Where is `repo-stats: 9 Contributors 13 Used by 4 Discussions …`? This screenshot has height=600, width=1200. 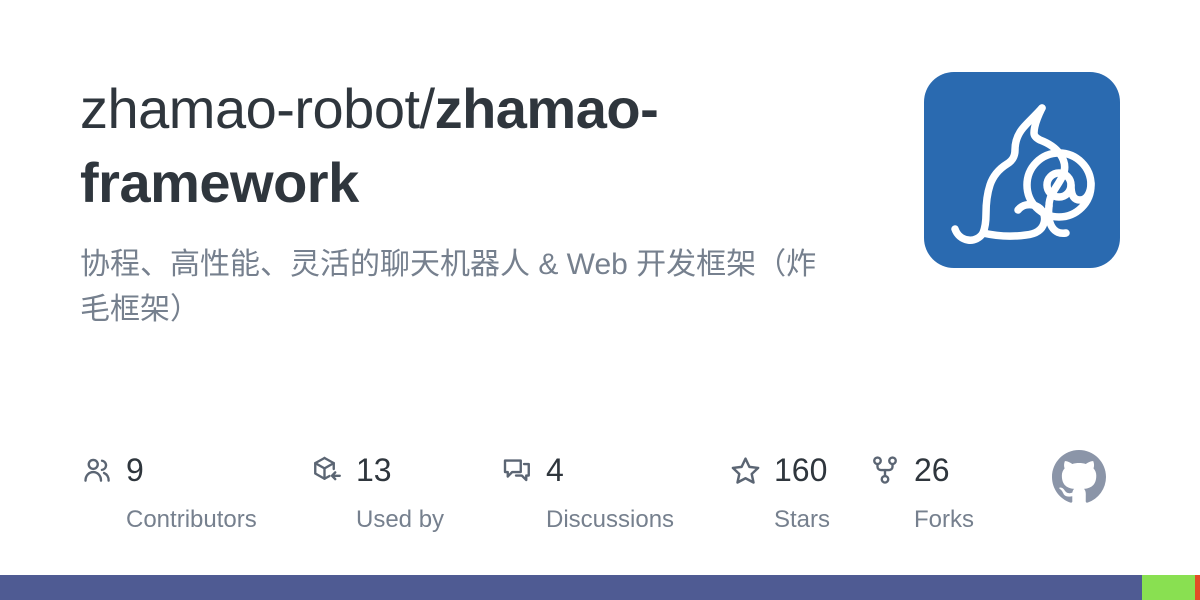
repo-stats: 9 Contributors 13 Used by 4 Discussions … is located at coordinates (600, 493).